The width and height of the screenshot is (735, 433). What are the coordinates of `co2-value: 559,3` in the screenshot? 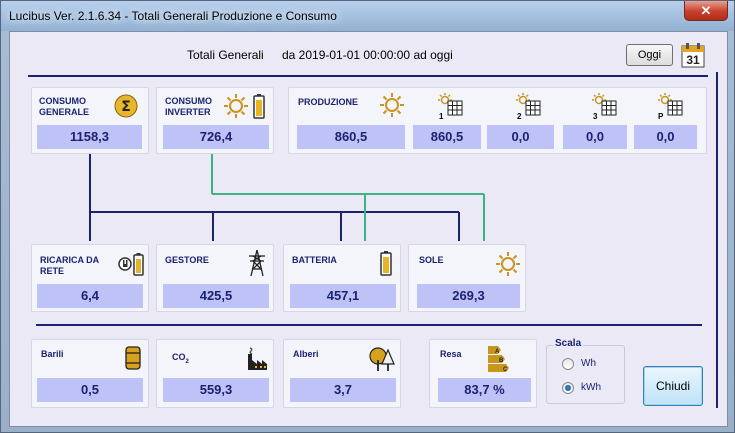 It's located at (216, 390).